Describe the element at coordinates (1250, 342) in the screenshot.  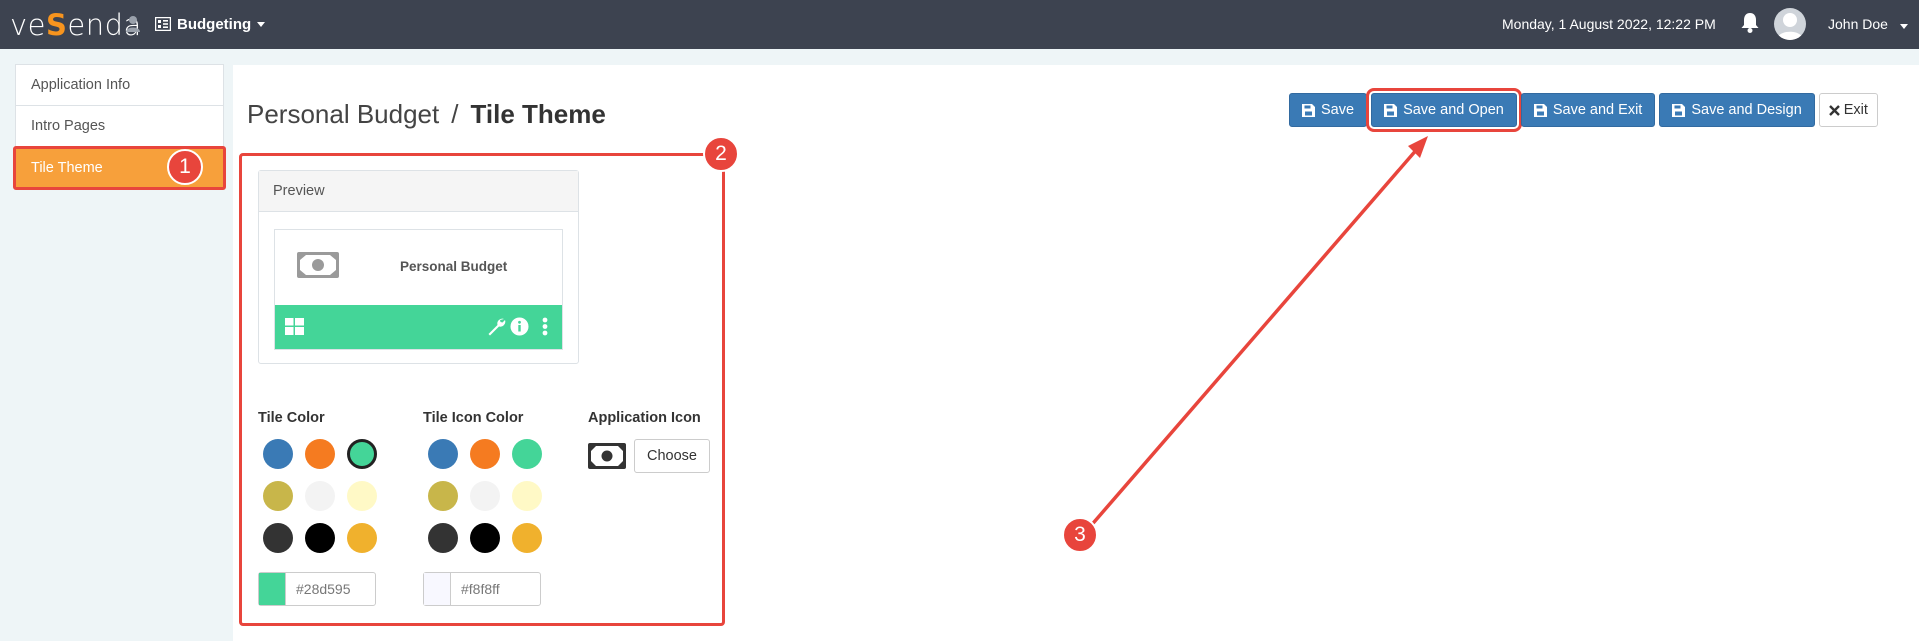
I see `annotation-arrow-line` at that location.